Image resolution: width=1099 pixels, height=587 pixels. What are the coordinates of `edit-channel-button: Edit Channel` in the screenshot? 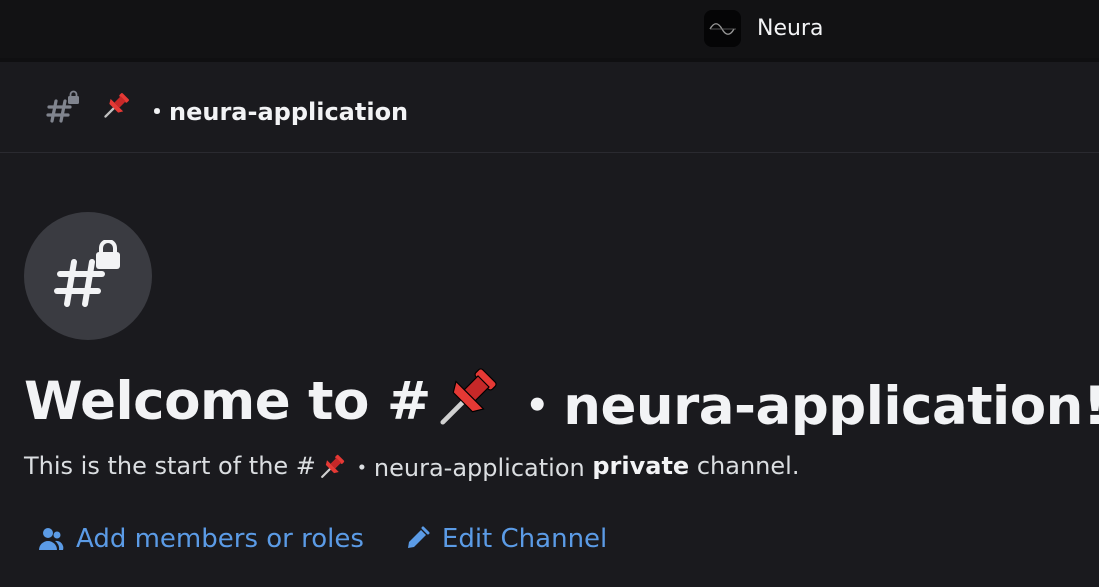 It's located at (505, 539).